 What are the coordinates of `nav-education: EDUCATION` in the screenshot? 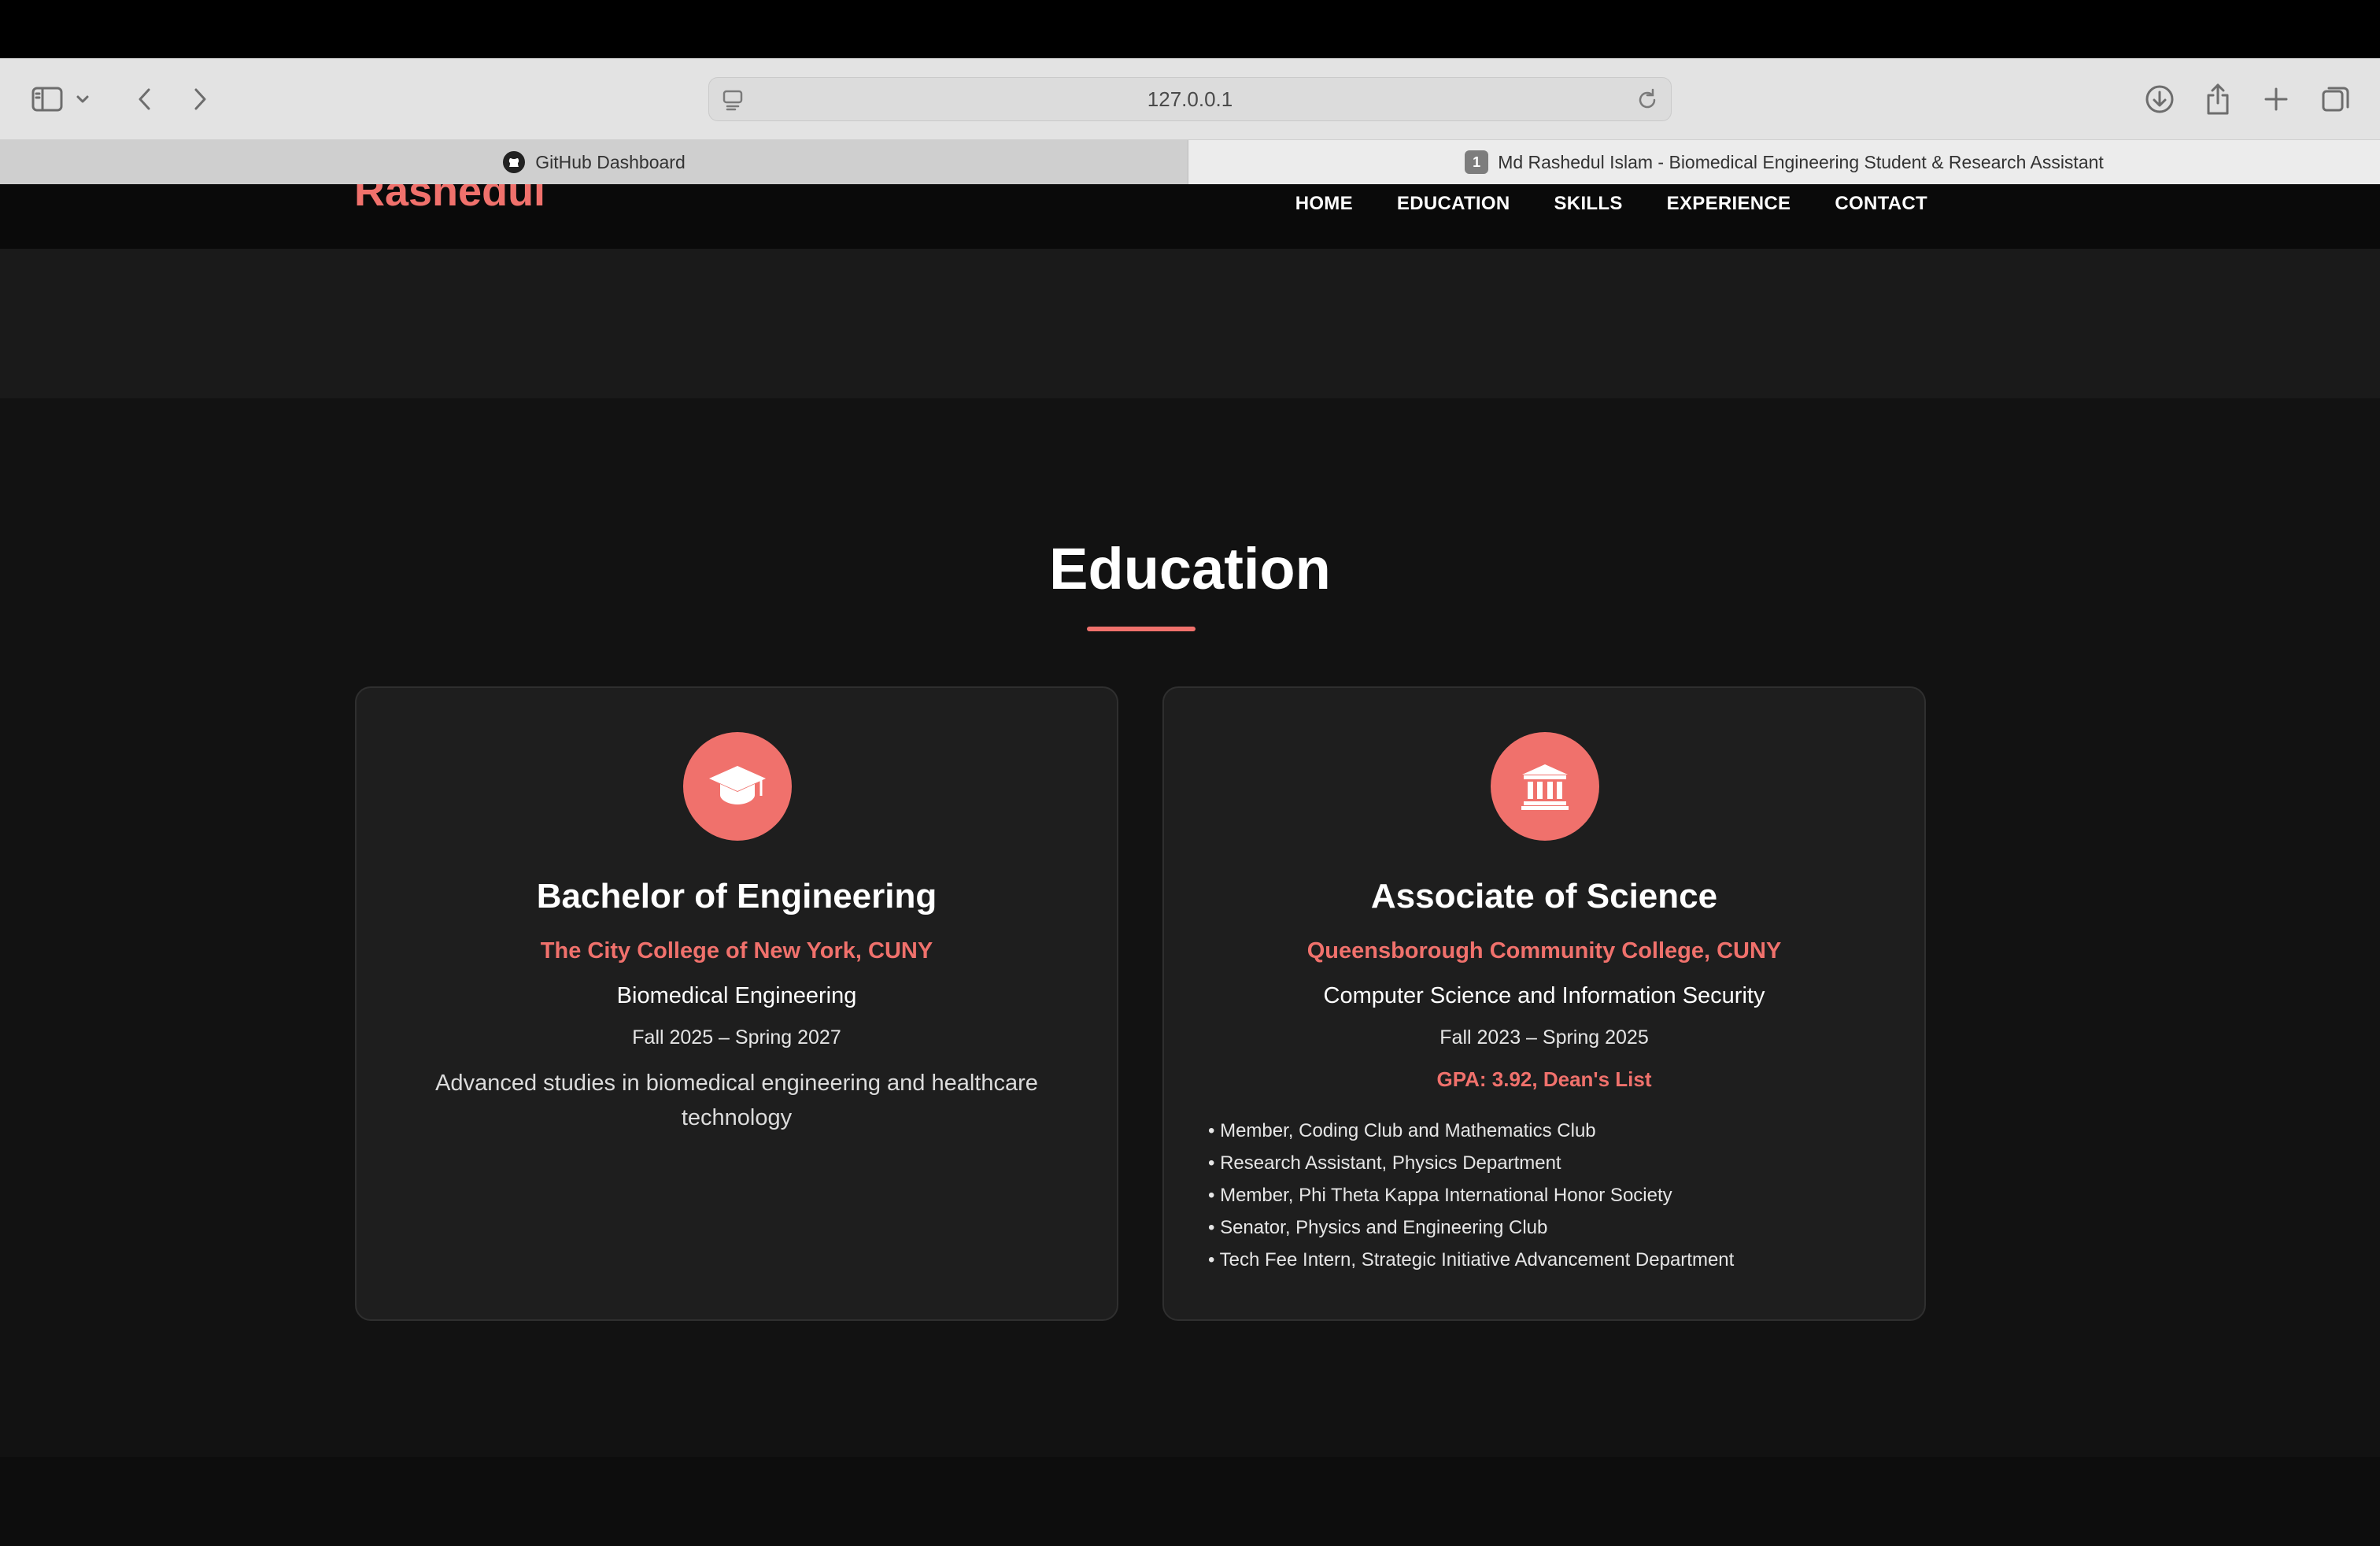 It's located at (1453, 204).